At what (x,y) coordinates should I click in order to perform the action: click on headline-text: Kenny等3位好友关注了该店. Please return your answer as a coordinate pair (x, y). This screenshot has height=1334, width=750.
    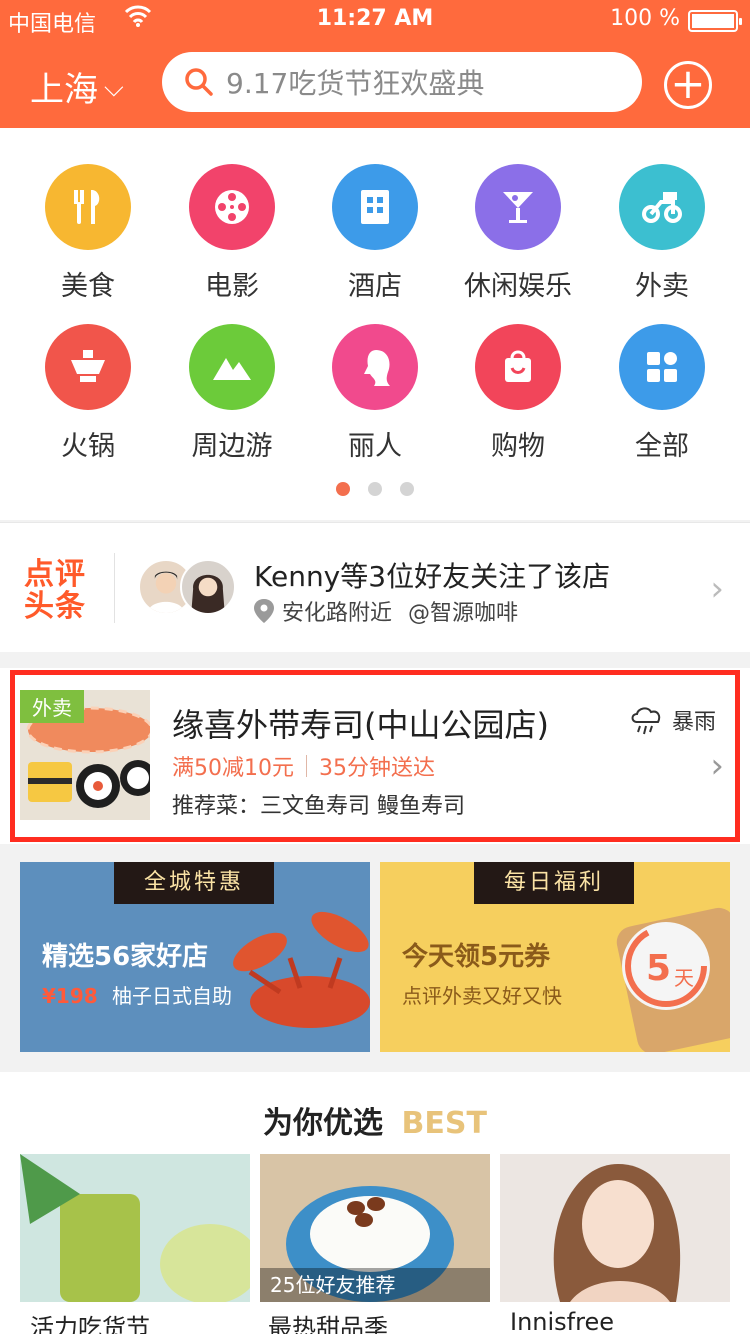
    Looking at the image, I should click on (432, 576).